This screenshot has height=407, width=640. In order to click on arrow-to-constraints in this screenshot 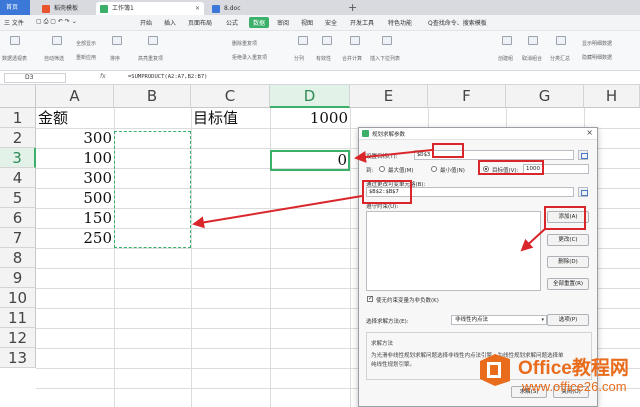, I will do `click(533, 239)`.